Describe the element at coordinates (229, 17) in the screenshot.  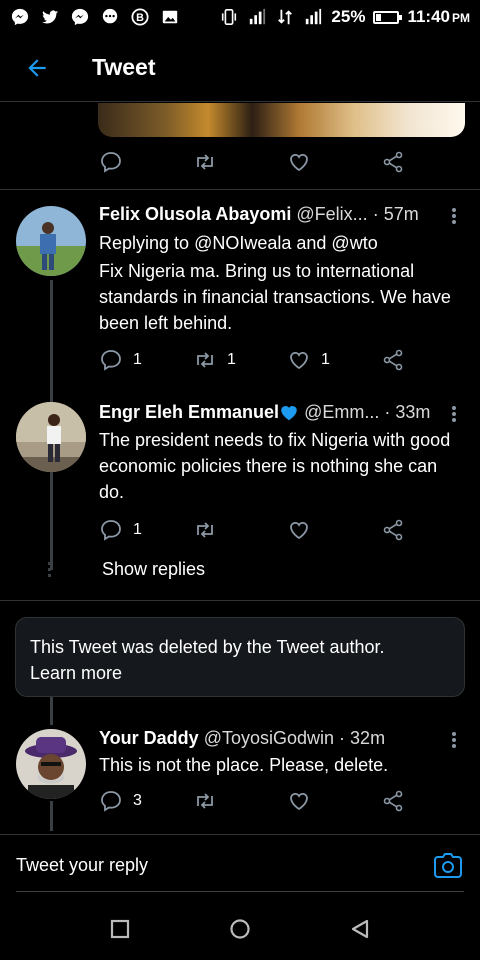
I see `vibrate-icon` at that location.